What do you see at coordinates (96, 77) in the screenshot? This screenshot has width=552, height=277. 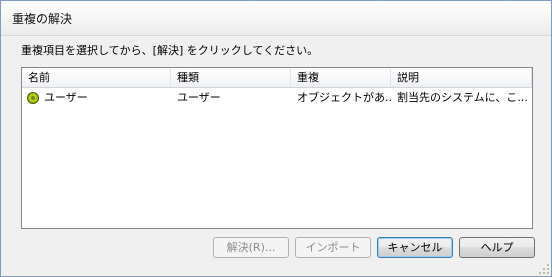 I see `column-header-name: 名前` at bounding box center [96, 77].